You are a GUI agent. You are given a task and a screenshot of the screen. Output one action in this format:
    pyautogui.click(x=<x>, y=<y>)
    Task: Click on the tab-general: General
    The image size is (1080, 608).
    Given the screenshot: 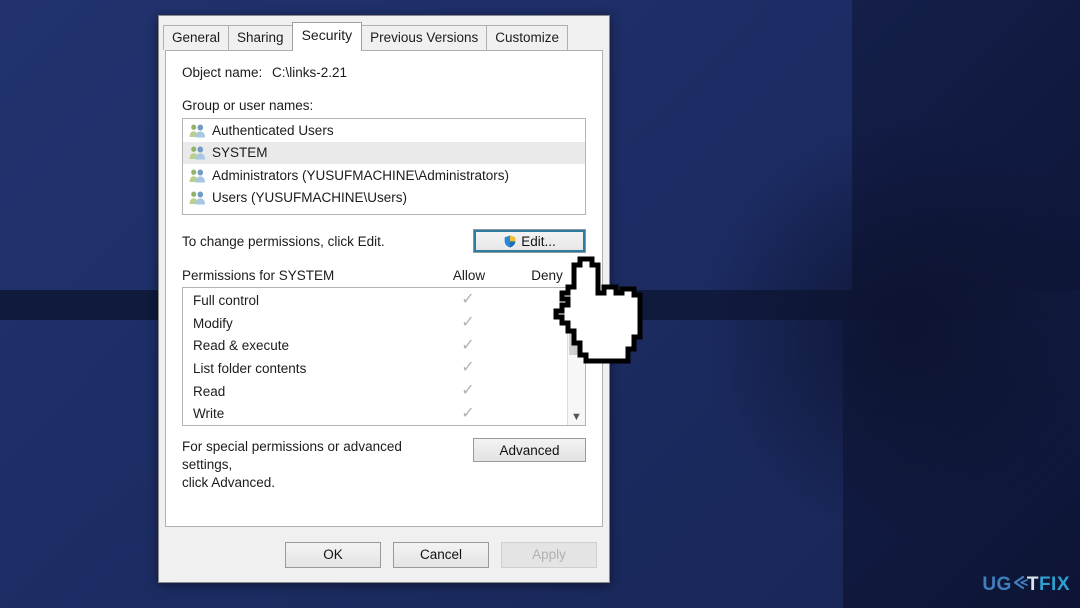 What is the action you would take?
    pyautogui.click(x=196, y=37)
    